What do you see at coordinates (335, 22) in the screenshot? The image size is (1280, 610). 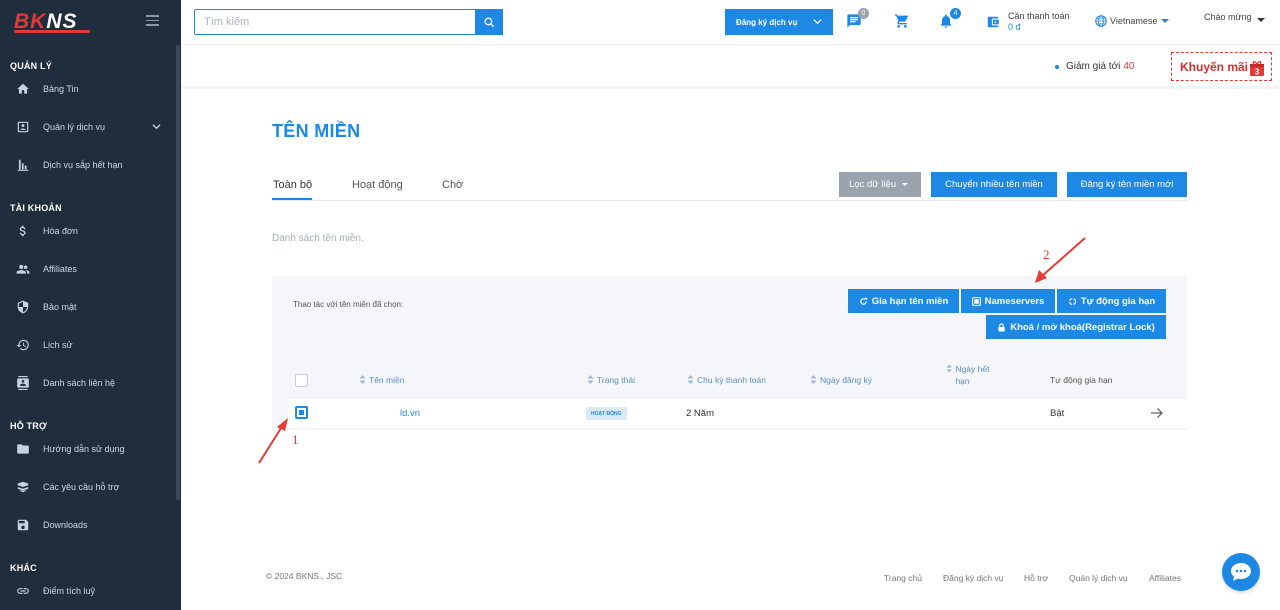 I see `search-input` at bounding box center [335, 22].